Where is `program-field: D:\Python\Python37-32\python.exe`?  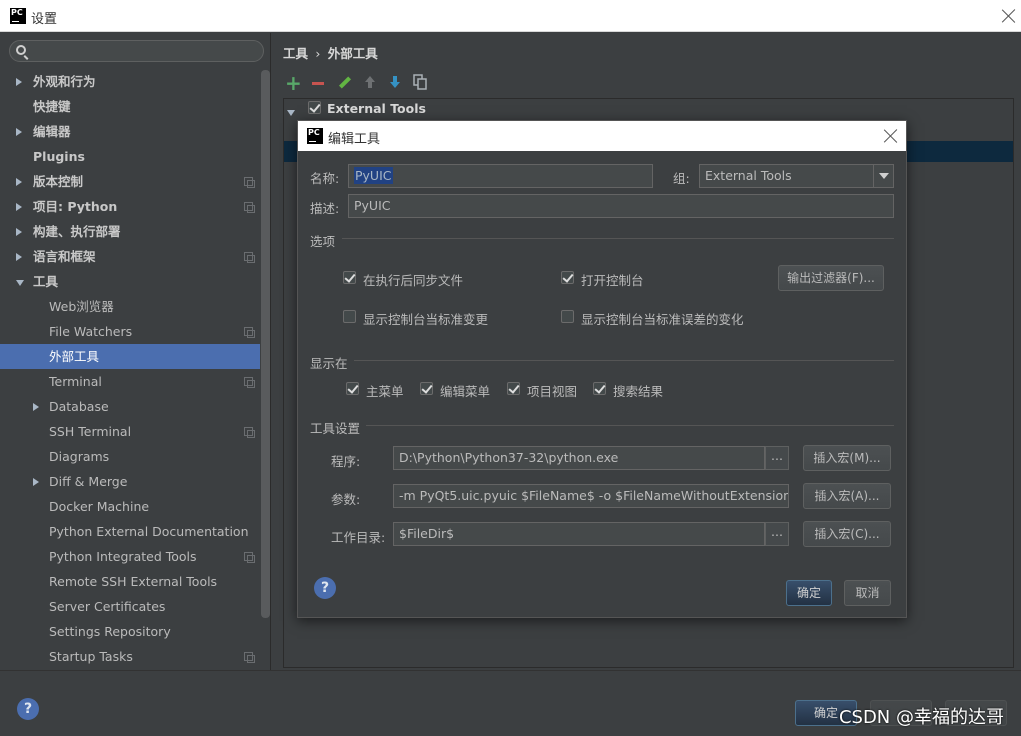
program-field: D:\Python\Python37-32\python.exe is located at coordinates (579, 458).